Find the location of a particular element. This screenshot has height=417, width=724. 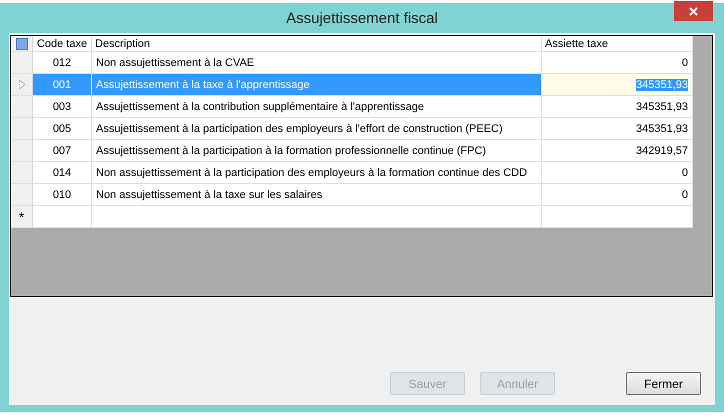

table-cell: Assujettissement à la participation des employeurs à l'effort de construction (PEEC) is located at coordinates (317, 129).